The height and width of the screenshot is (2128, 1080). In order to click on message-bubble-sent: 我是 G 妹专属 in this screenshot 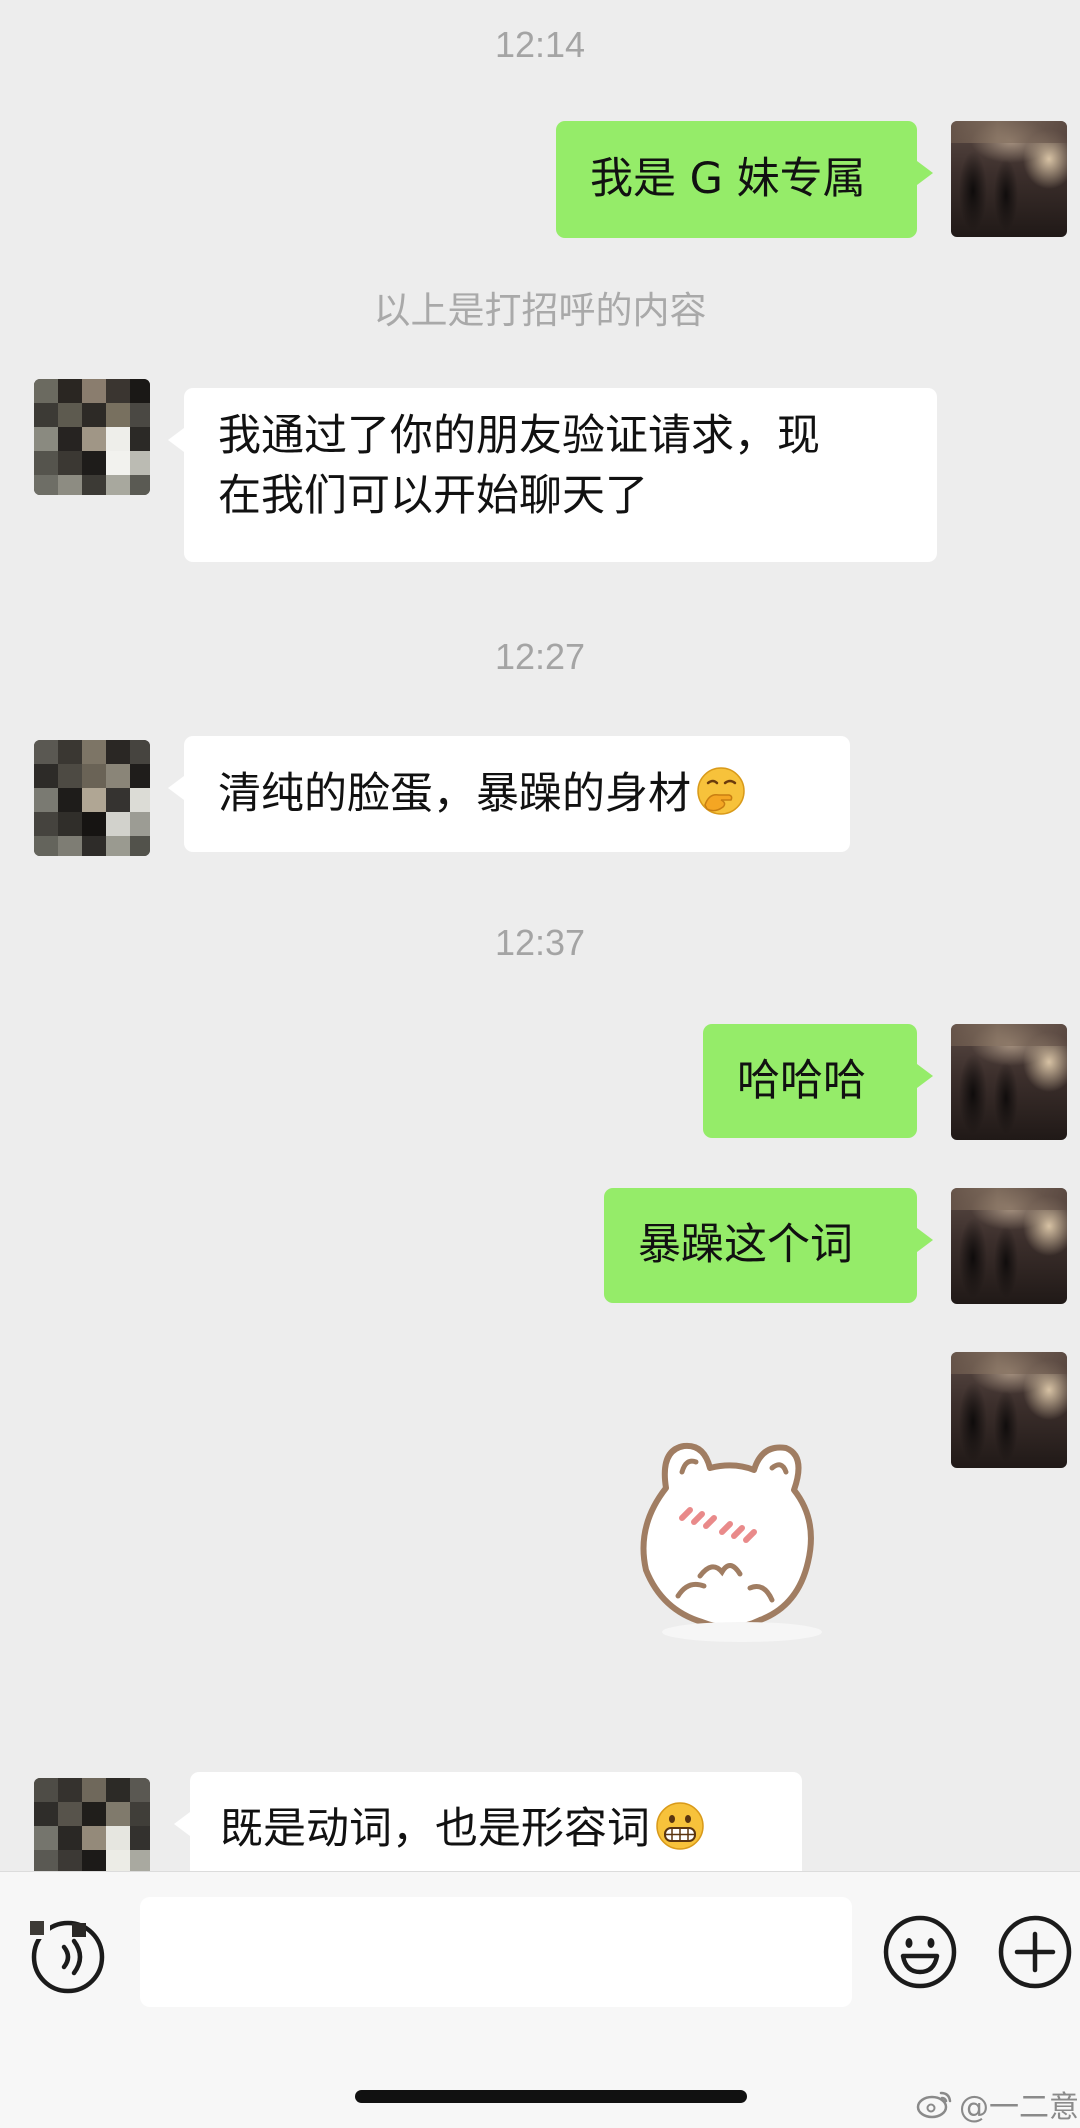, I will do `click(744, 179)`.